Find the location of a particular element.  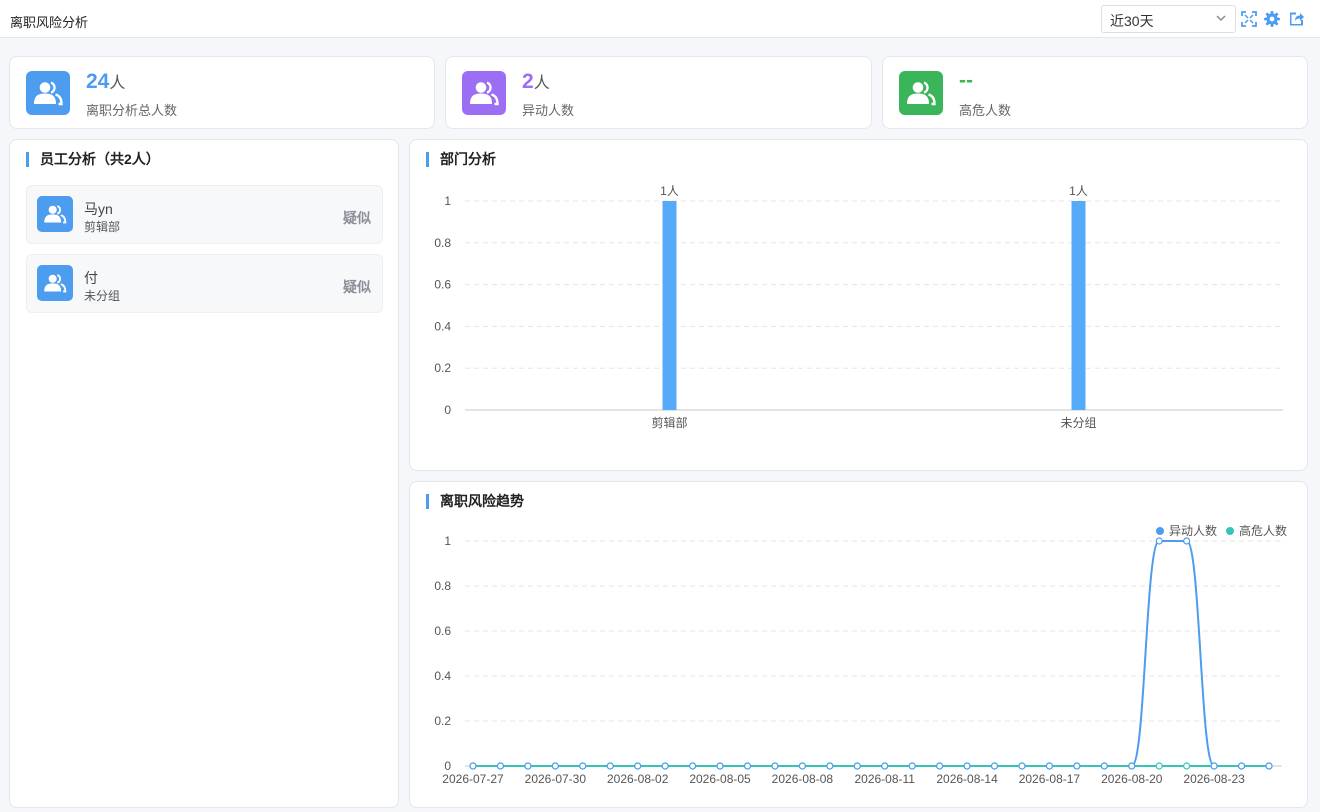

legend-label: 异动人数 is located at coordinates (1193, 530).